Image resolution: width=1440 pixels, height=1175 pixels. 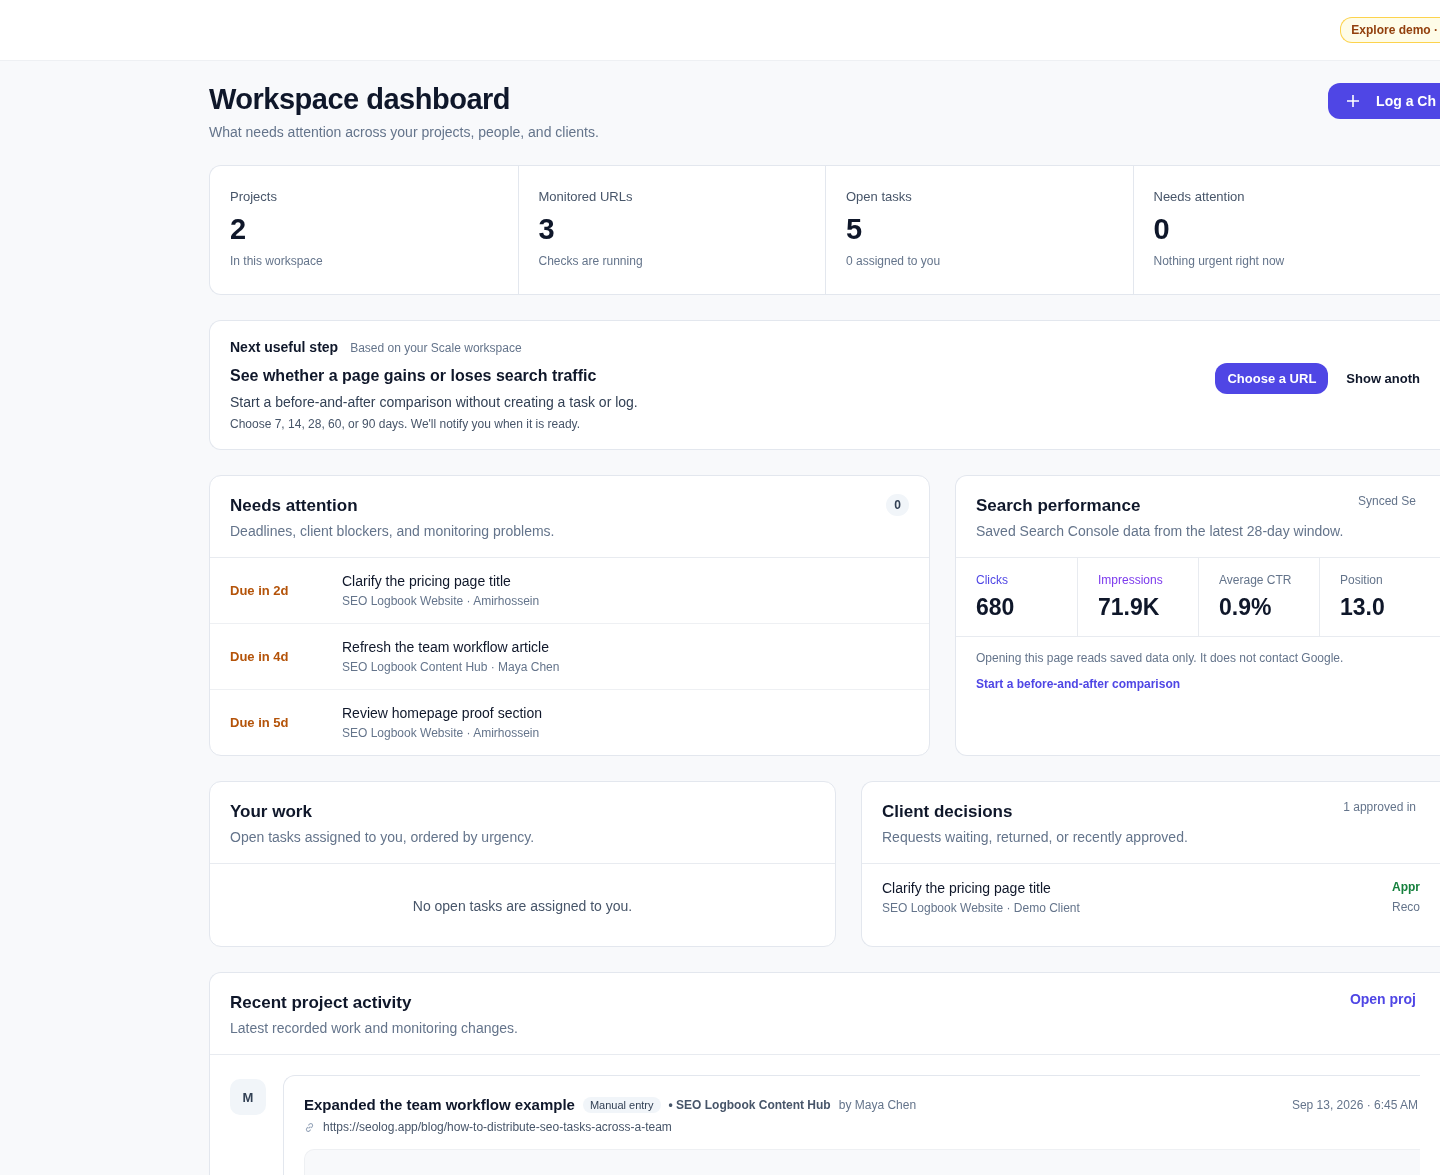 I want to click on choose-url-button: Choose a URL, so click(x=1272, y=378).